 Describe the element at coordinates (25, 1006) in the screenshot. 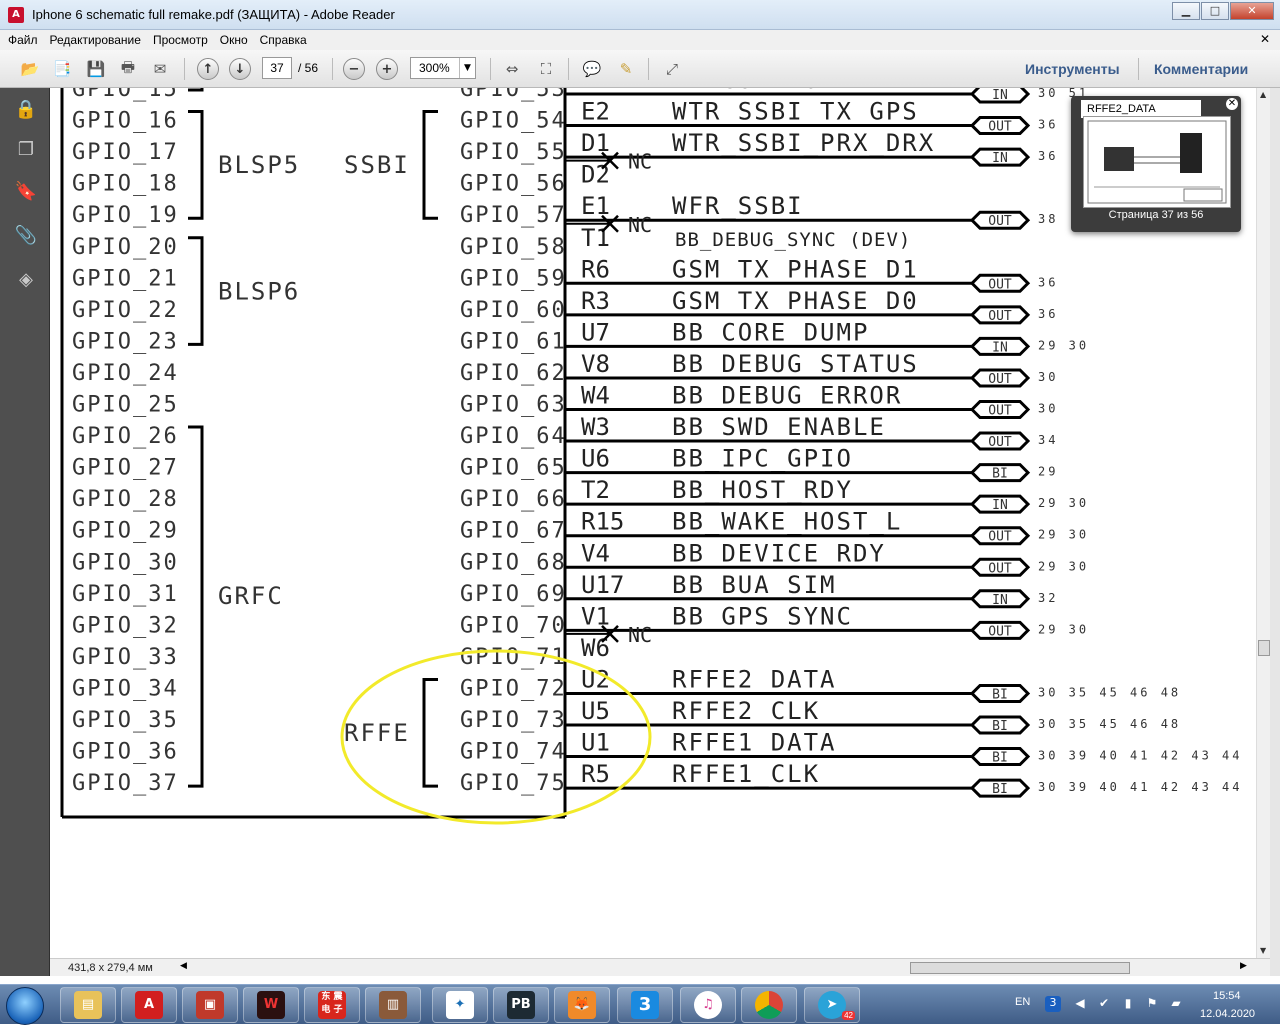

I see `start-button` at that location.